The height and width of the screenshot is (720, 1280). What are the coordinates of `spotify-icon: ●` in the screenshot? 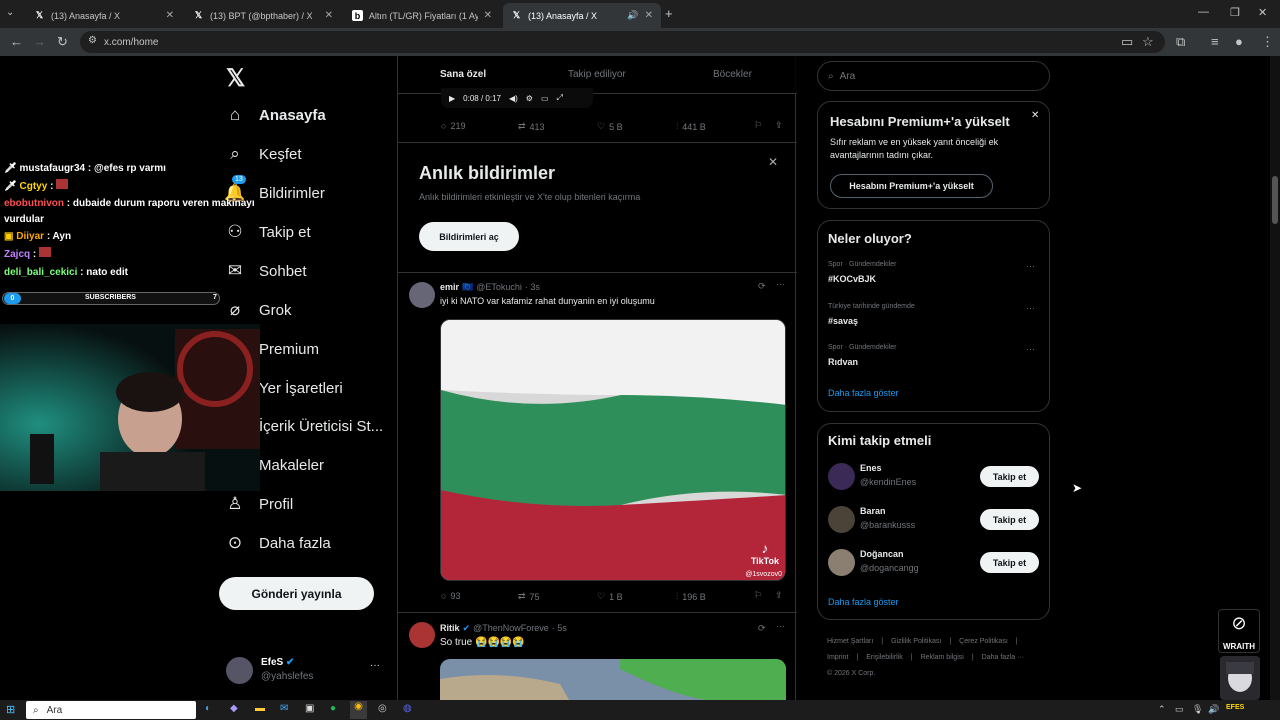 It's located at (333, 708).